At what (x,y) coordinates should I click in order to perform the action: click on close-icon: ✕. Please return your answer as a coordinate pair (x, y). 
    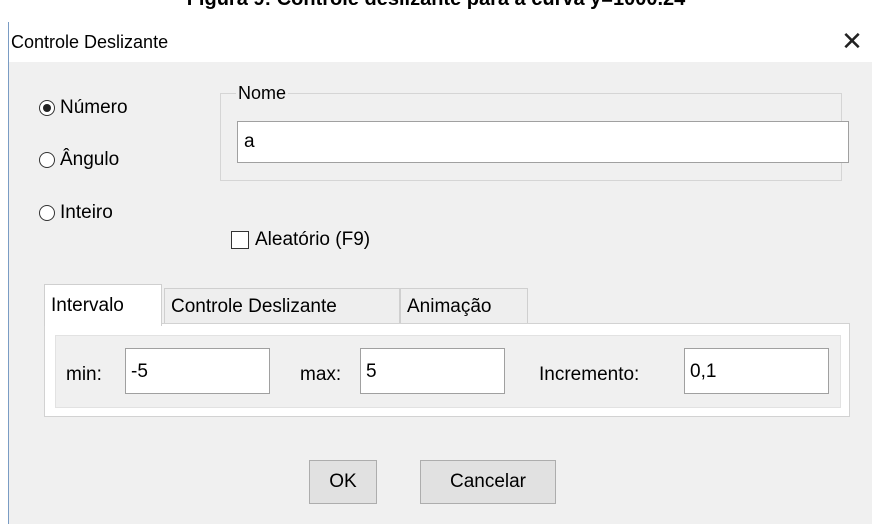
    Looking at the image, I should click on (852, 41).